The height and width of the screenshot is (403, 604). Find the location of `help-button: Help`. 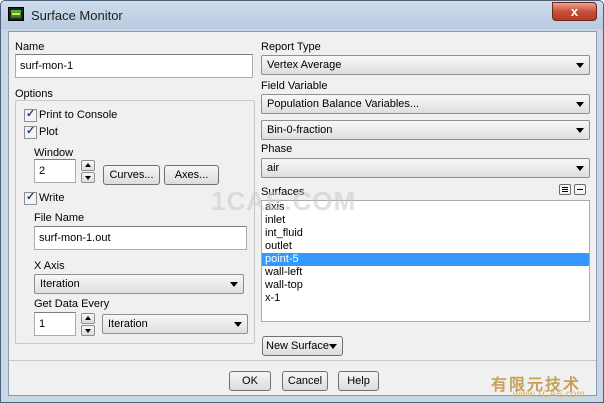

help-button: Help is located at coordinates (358, 381).